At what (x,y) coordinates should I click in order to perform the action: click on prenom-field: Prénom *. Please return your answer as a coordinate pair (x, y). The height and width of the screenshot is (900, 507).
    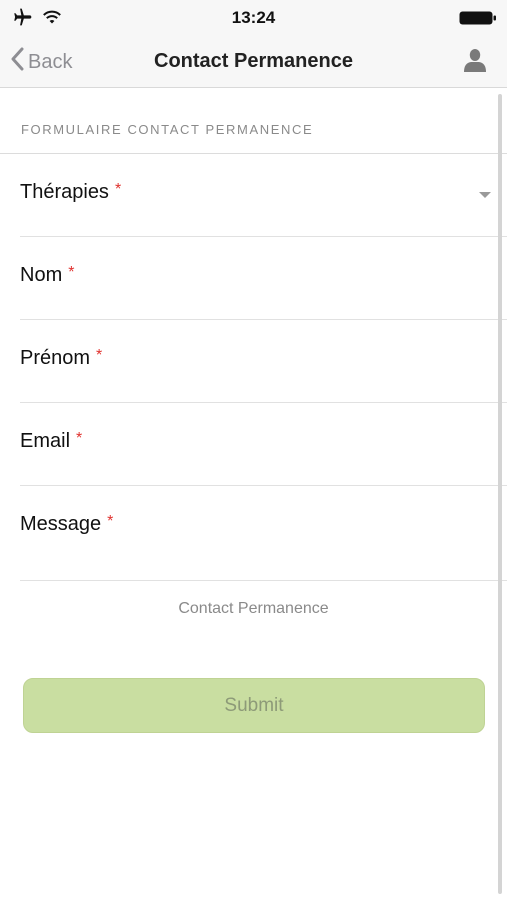
    Looking at the image, I should click on (263, 361).